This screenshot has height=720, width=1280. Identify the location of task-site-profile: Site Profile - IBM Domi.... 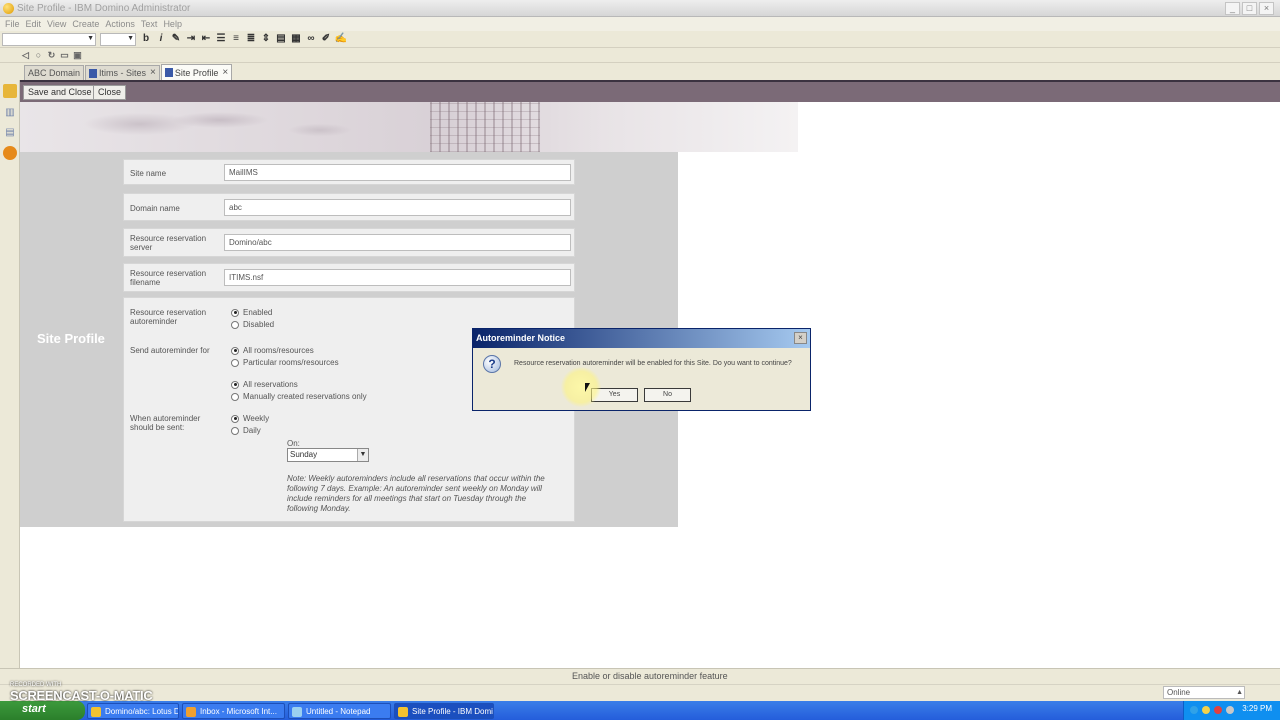
(444, 711).